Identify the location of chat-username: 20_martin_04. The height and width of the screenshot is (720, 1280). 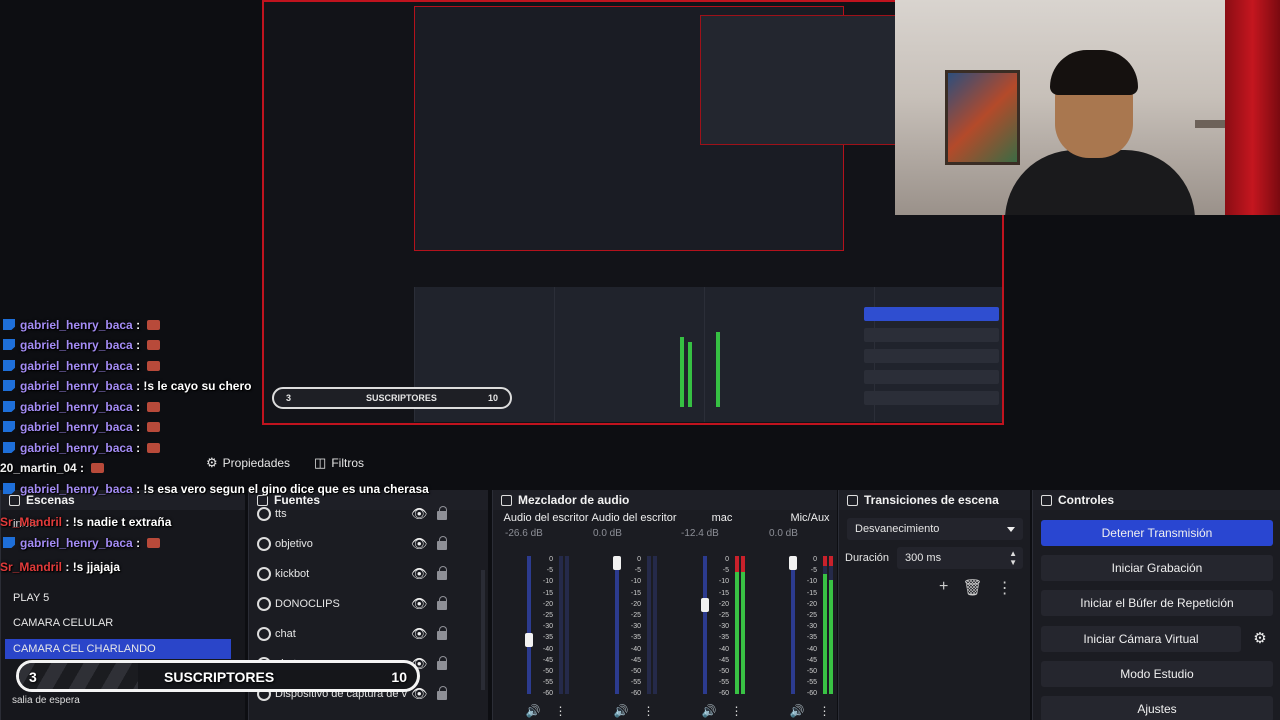
(38, 468).